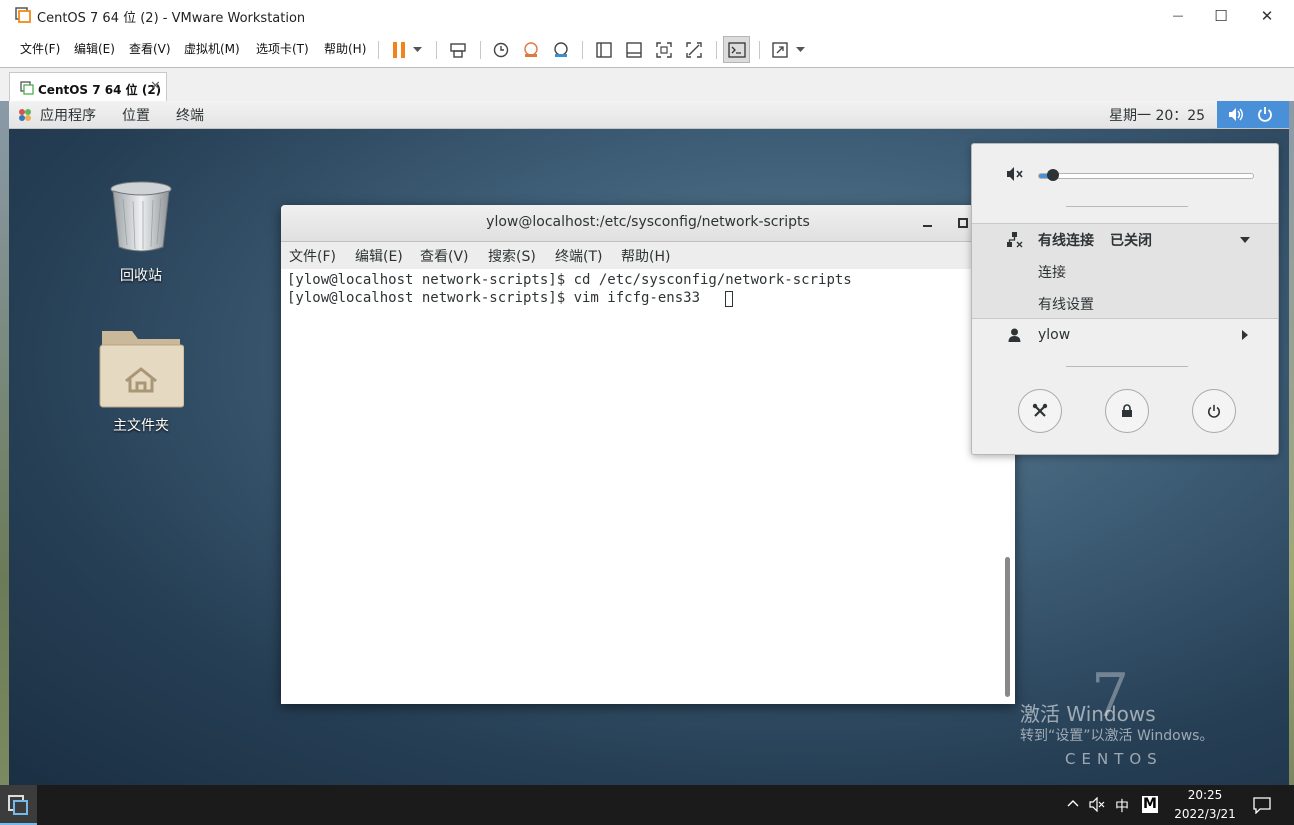 The image size is (1294, 825). I want to click on taskbar-vmware-app, so click(18, 805).